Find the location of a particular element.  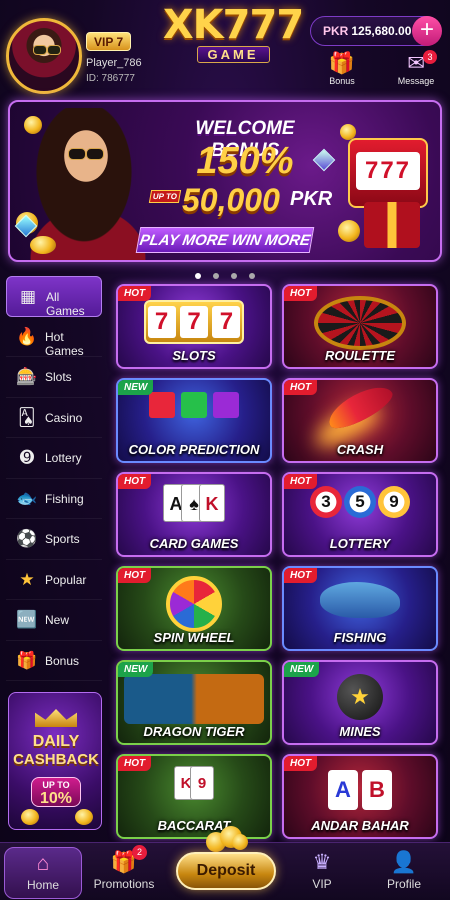

message-count-badge: 3 is located at coordinates (430, 57).